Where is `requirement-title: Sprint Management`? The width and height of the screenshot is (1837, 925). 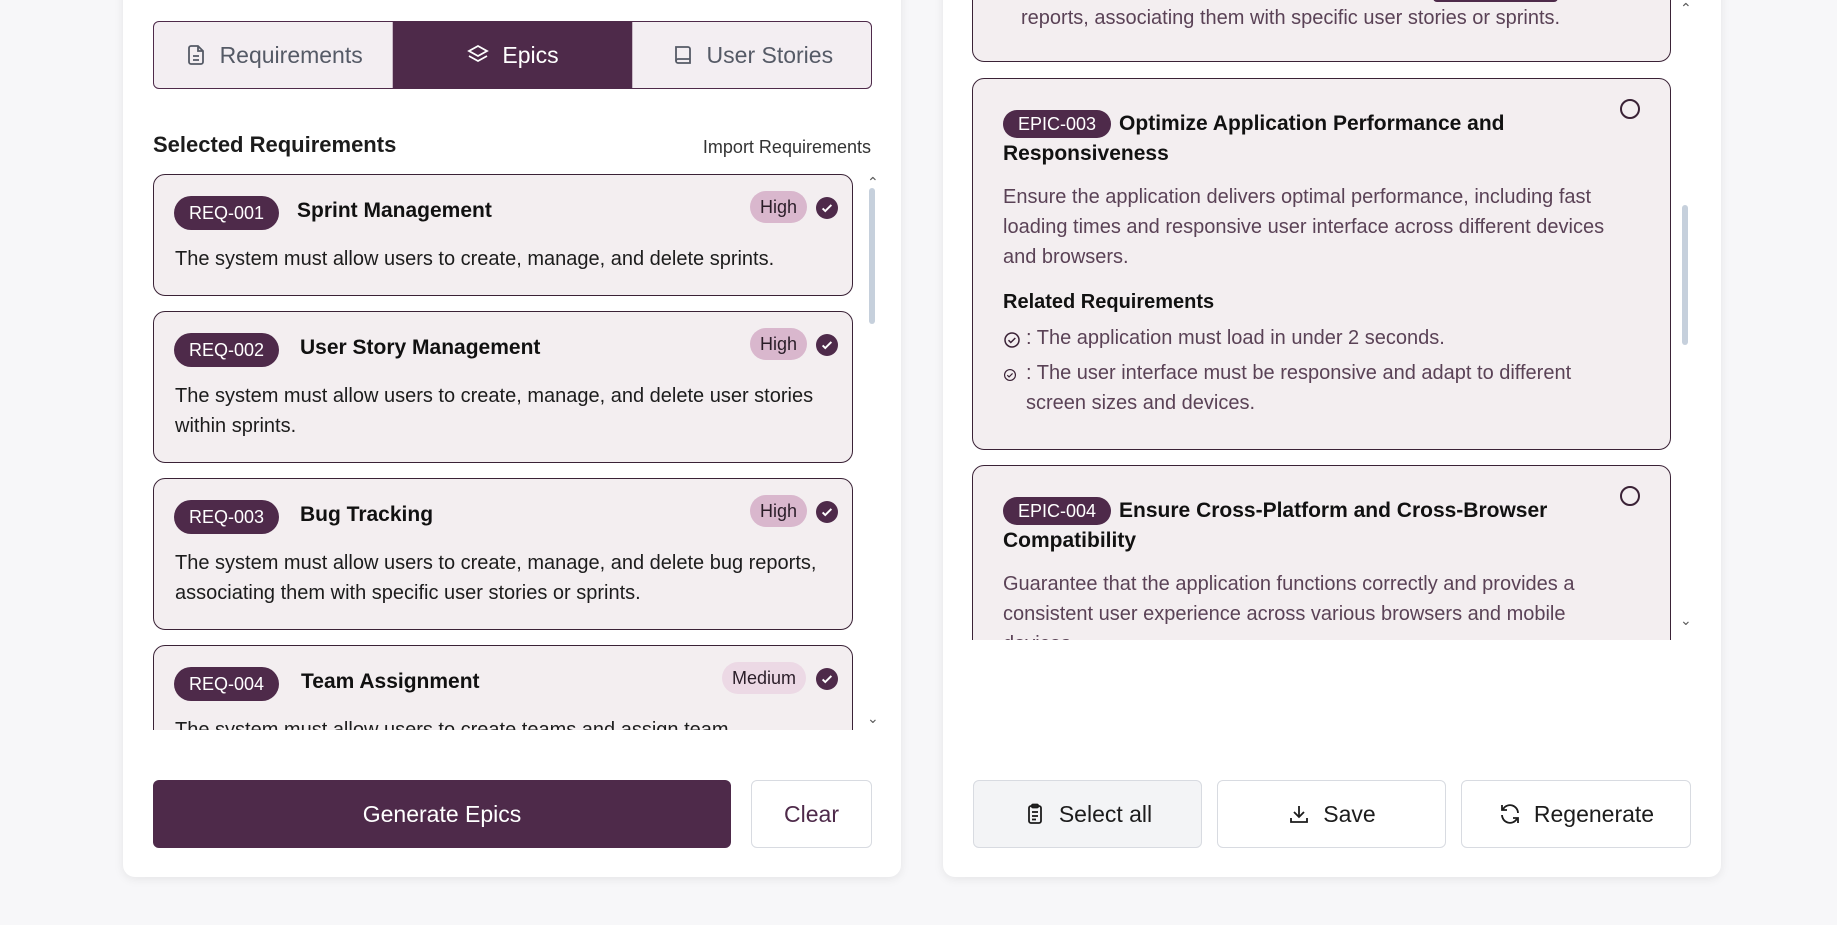
requirement-title: Sprint Management is located at coordinates (394, 210).